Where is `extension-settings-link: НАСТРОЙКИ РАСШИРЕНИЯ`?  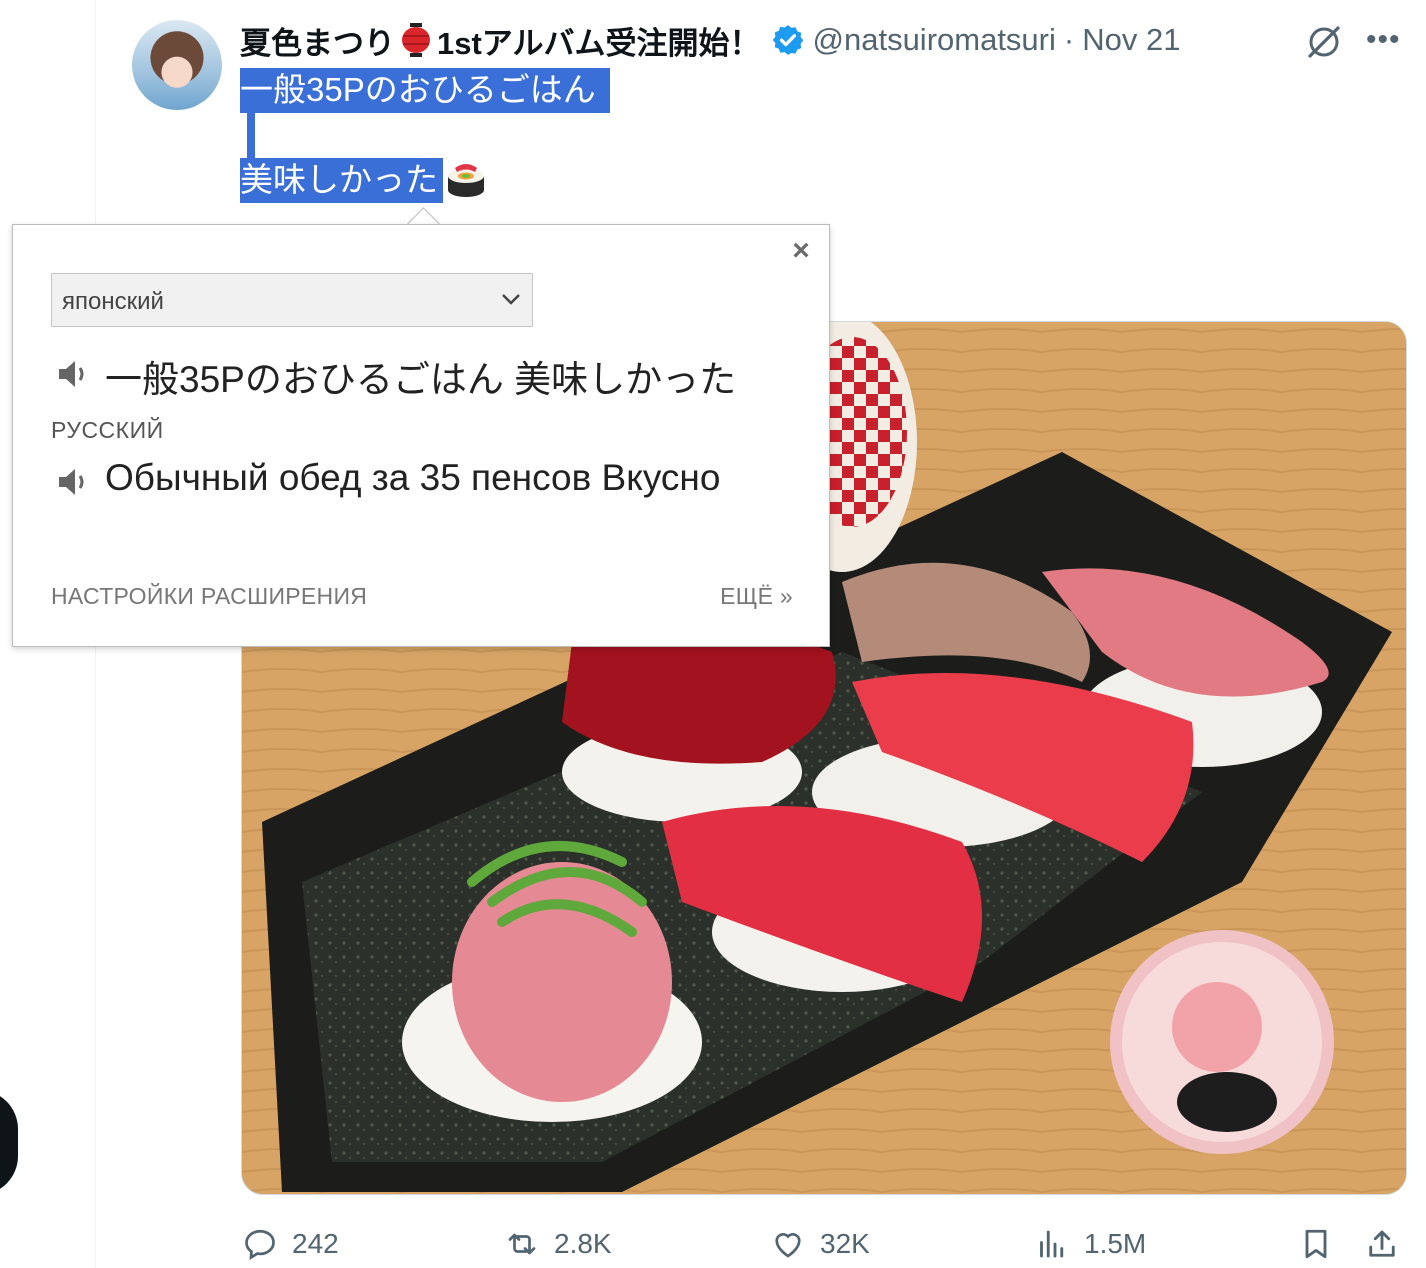
extension-settings-link: НАСТРОЙКИ РАСШИРЕНИЯ is located at coordinates (209, 596).